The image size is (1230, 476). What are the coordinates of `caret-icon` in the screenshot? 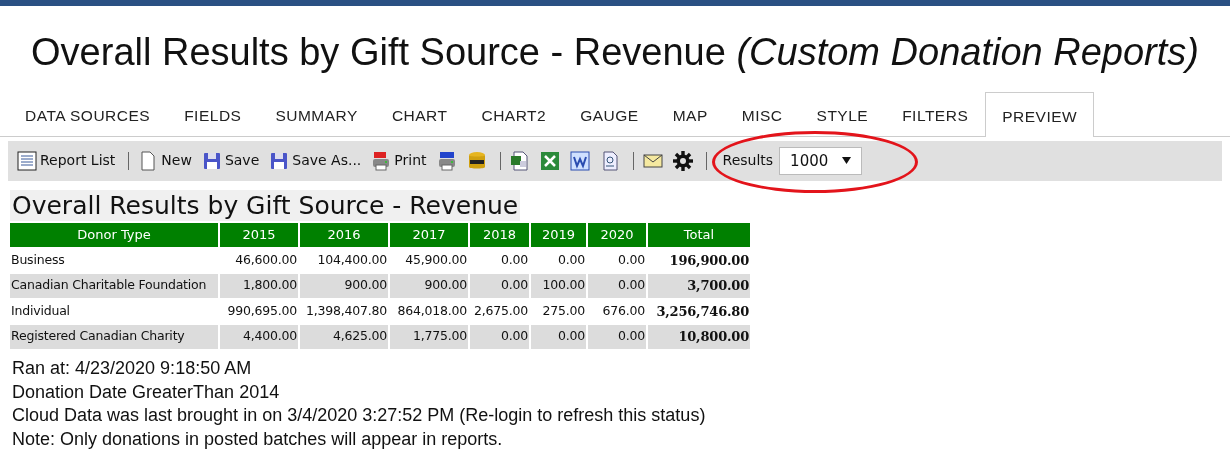 It's located at (847, 161).